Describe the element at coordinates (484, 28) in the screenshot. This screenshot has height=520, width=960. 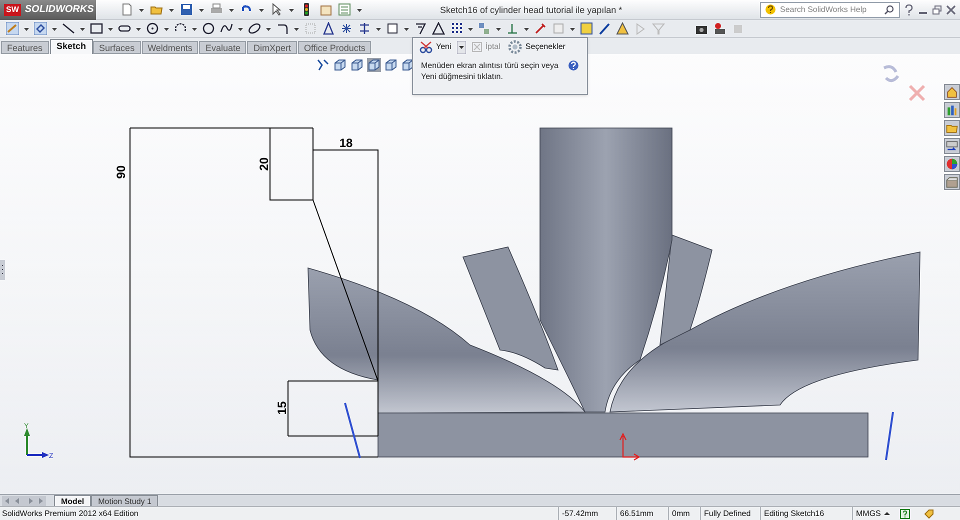
I see `move-entities-icon` at that location.